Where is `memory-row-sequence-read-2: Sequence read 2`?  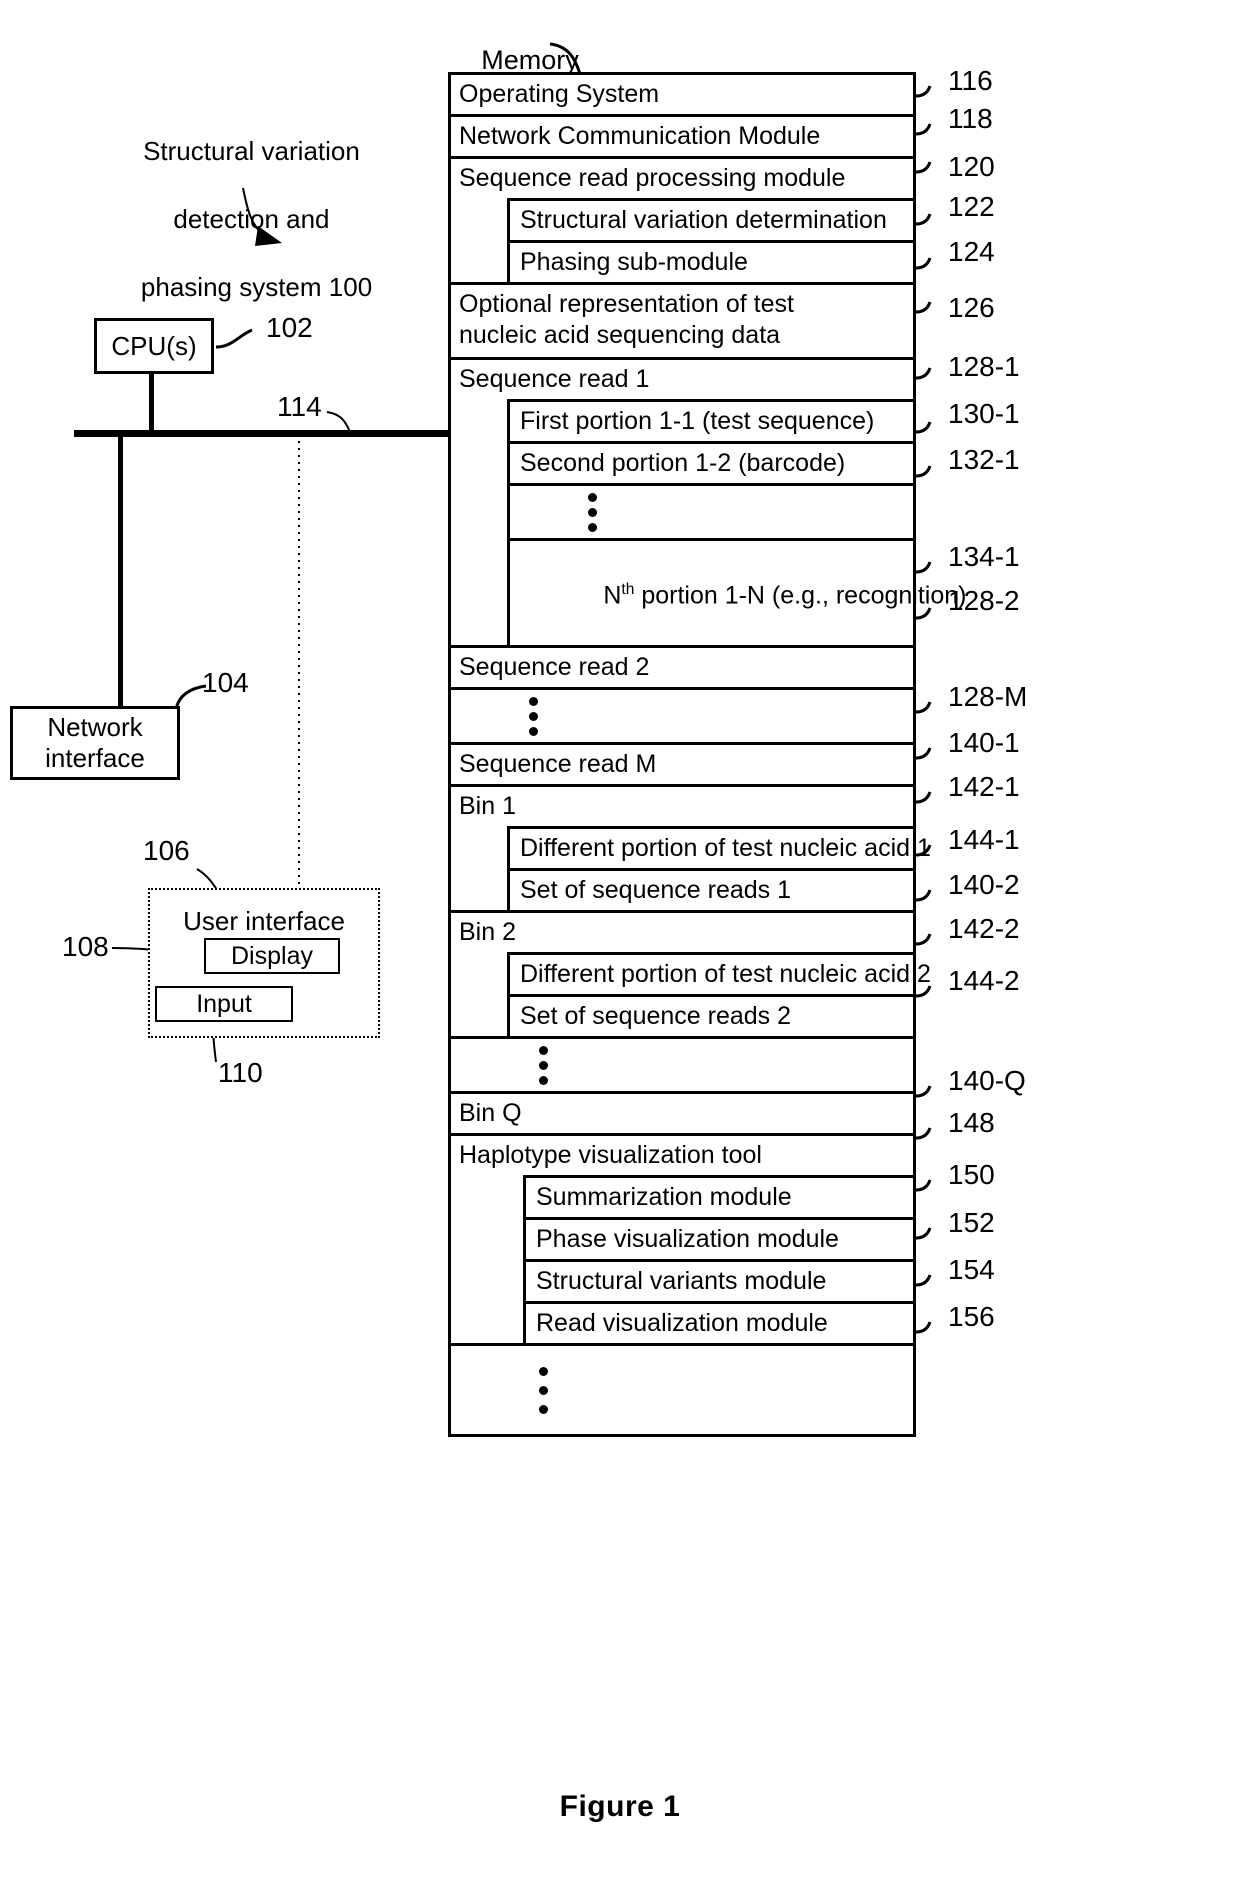 memory-row-sequence-read-2: Sequence read 2 is located at coordinates (682, 669).